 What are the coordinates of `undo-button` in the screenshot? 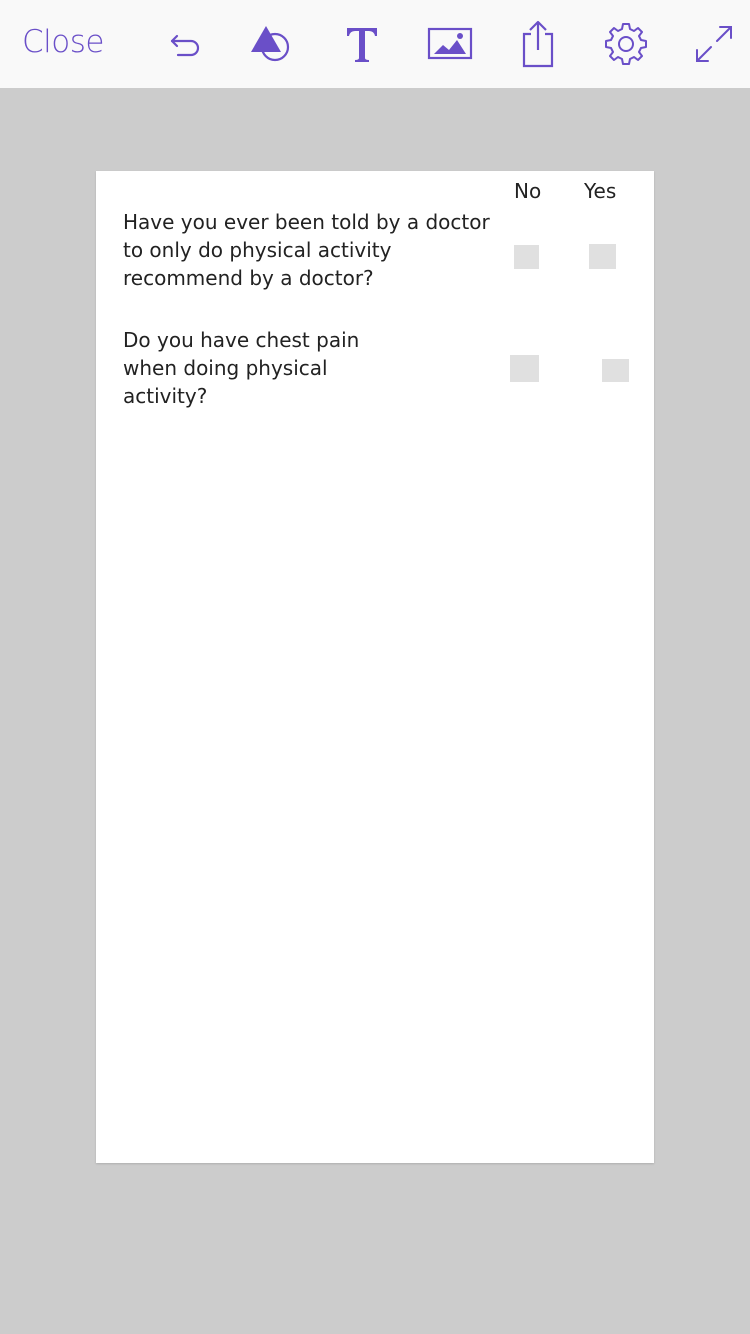 It's located at (186, 44).